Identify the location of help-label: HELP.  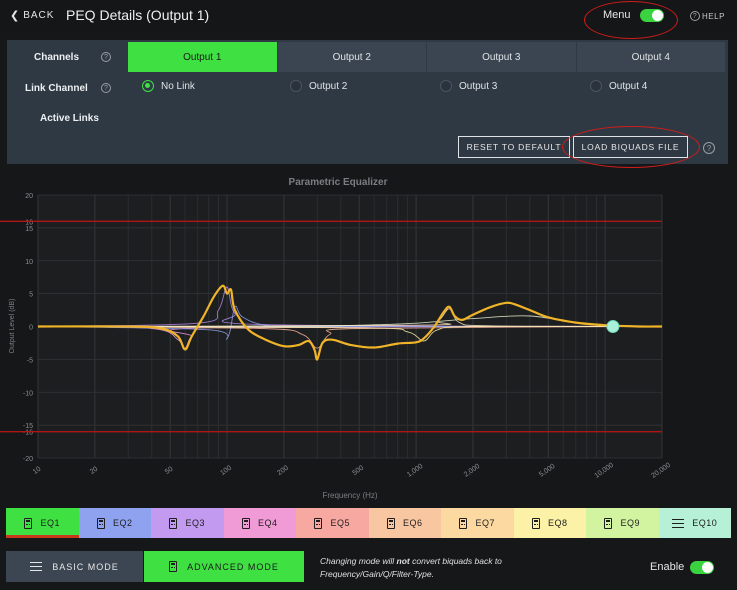
(713, 16).